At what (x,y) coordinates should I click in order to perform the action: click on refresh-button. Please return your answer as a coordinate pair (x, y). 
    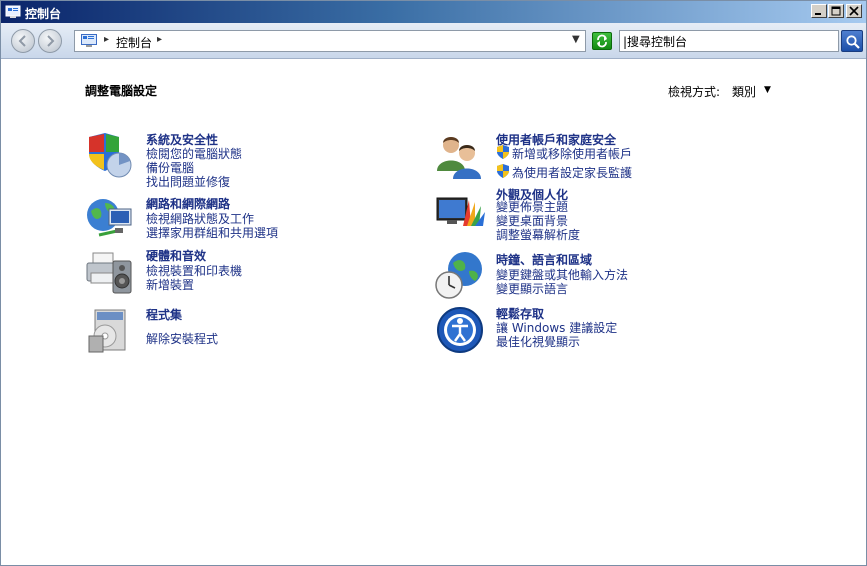
    Looking at the image, I should click on (602, 41).